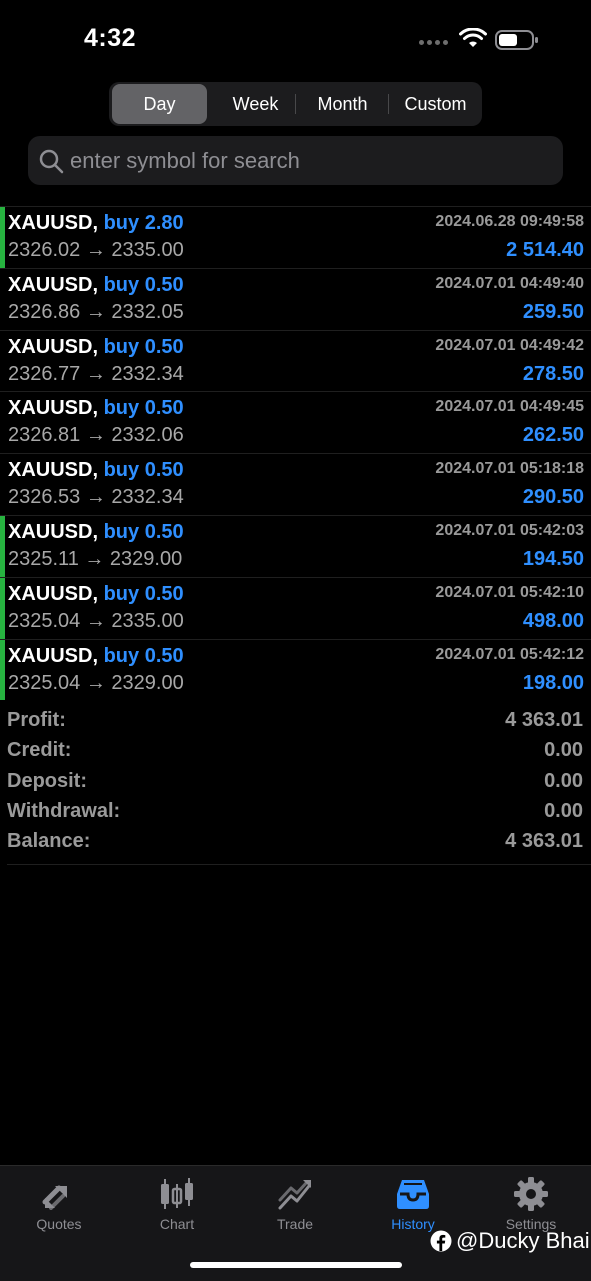  What do you see at coordinates (509, 283) in the screenshot?
I see `deal-time: 2024.07.01 04:49:40` at bounding box center [509, 283].